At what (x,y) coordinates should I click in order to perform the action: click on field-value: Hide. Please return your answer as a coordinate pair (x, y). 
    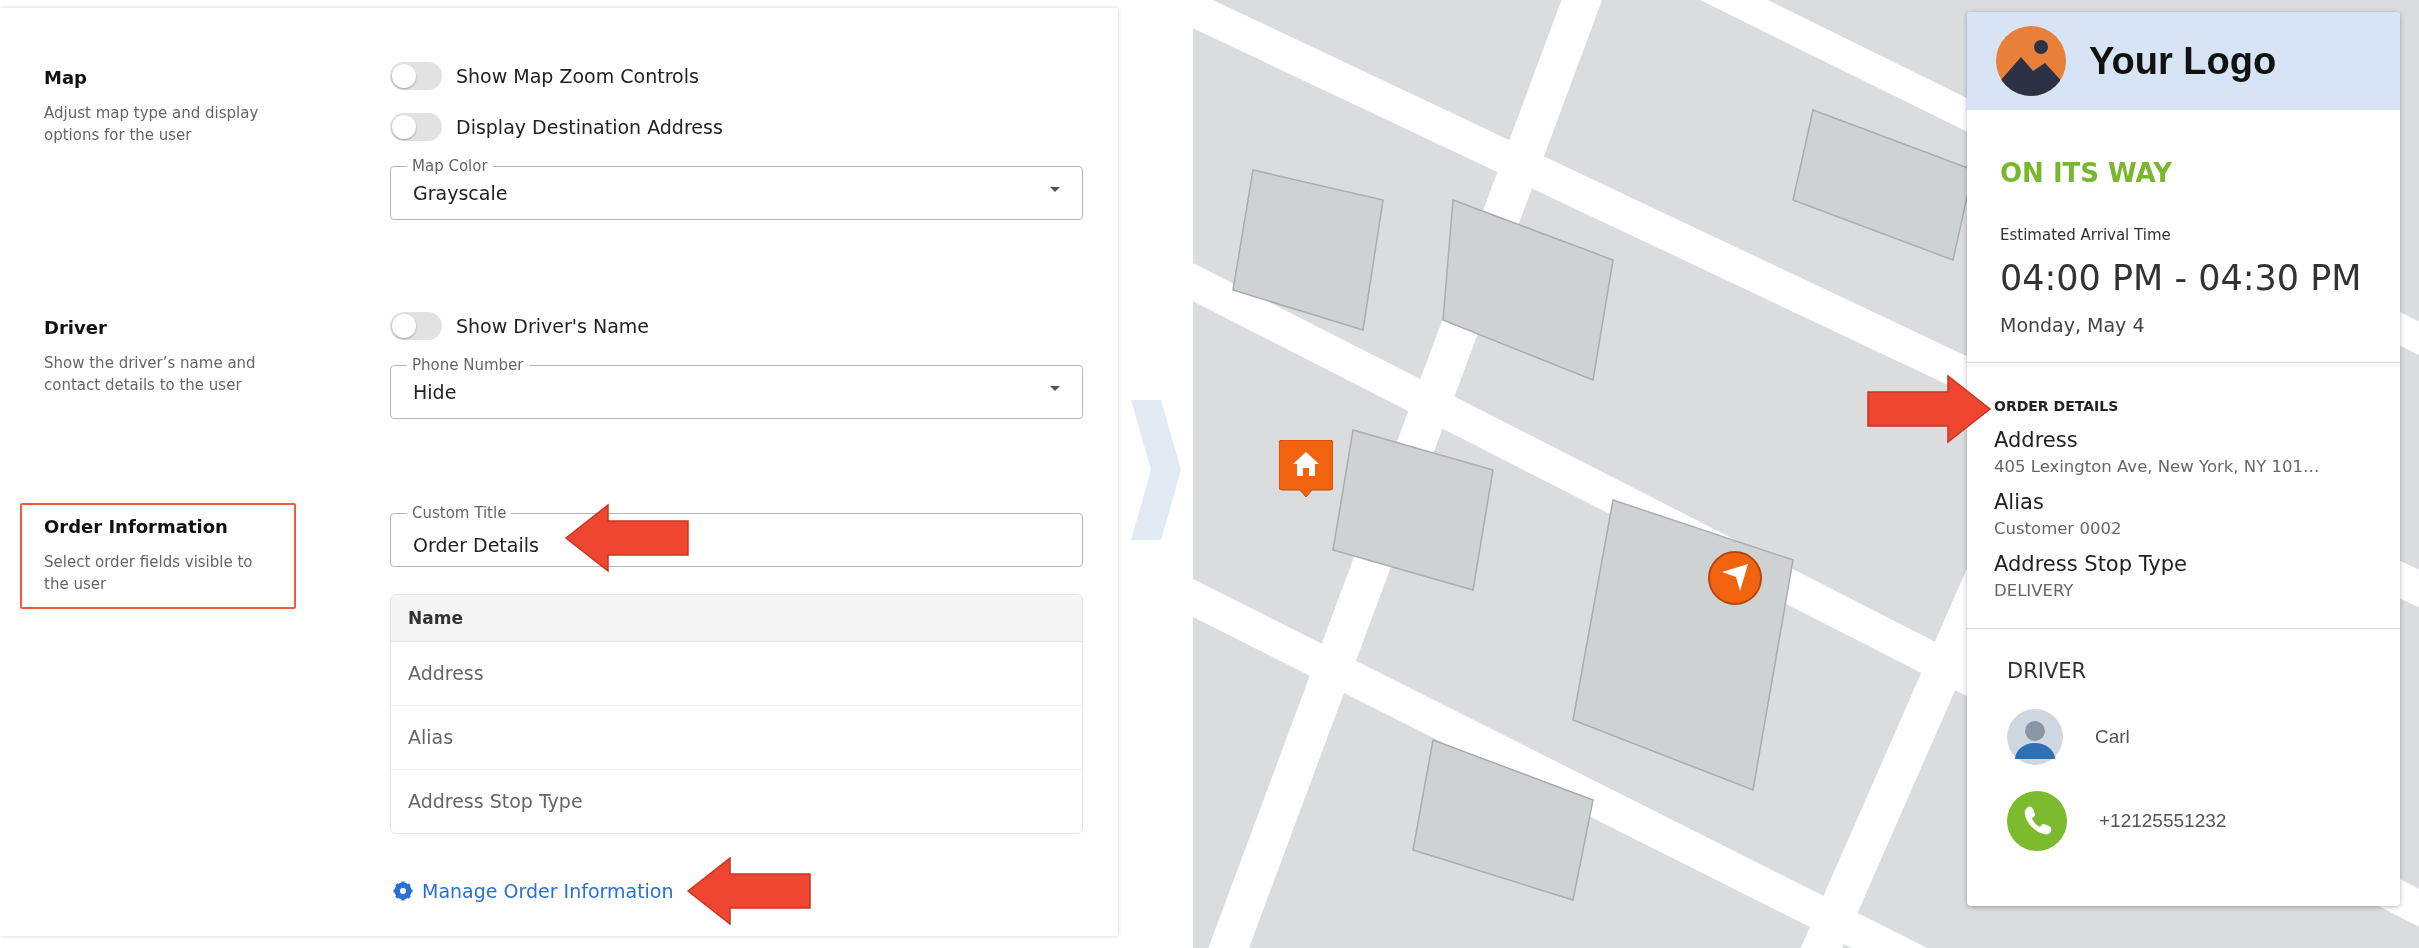
    Looking at the image, I should click on (435, 391).